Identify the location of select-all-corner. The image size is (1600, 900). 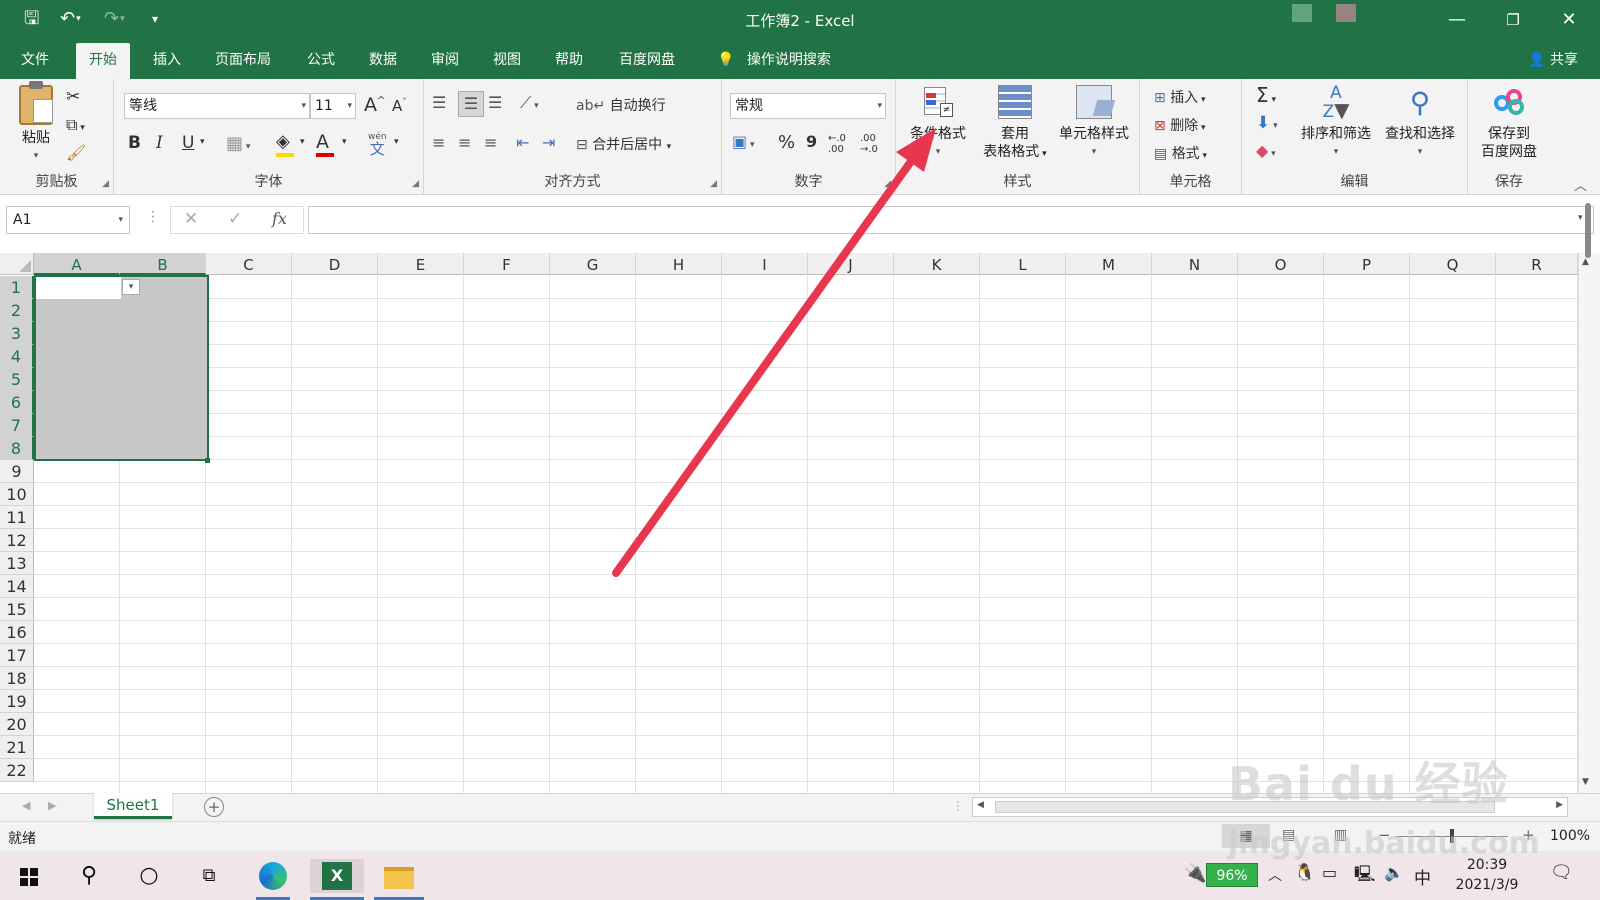
(17, 264).